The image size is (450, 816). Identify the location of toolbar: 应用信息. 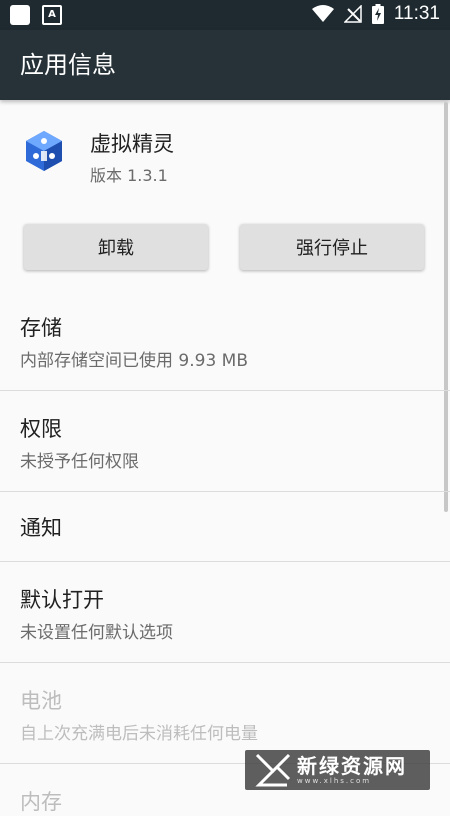
(225, 65).